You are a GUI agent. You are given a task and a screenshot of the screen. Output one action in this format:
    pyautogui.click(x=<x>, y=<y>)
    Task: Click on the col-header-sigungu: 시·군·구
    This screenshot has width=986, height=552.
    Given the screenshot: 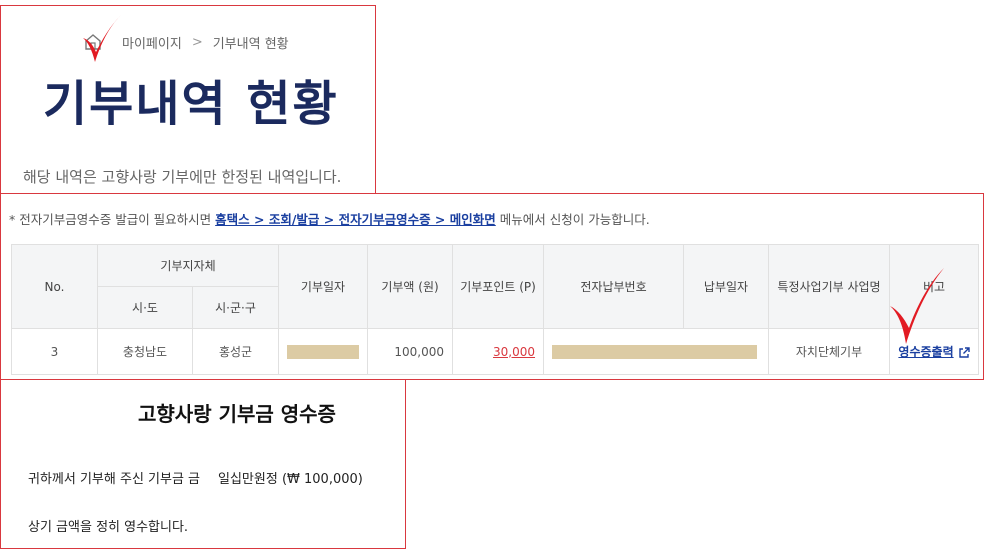 What is the action you would take?
    pyautogui.click(x=235, y=307)
    